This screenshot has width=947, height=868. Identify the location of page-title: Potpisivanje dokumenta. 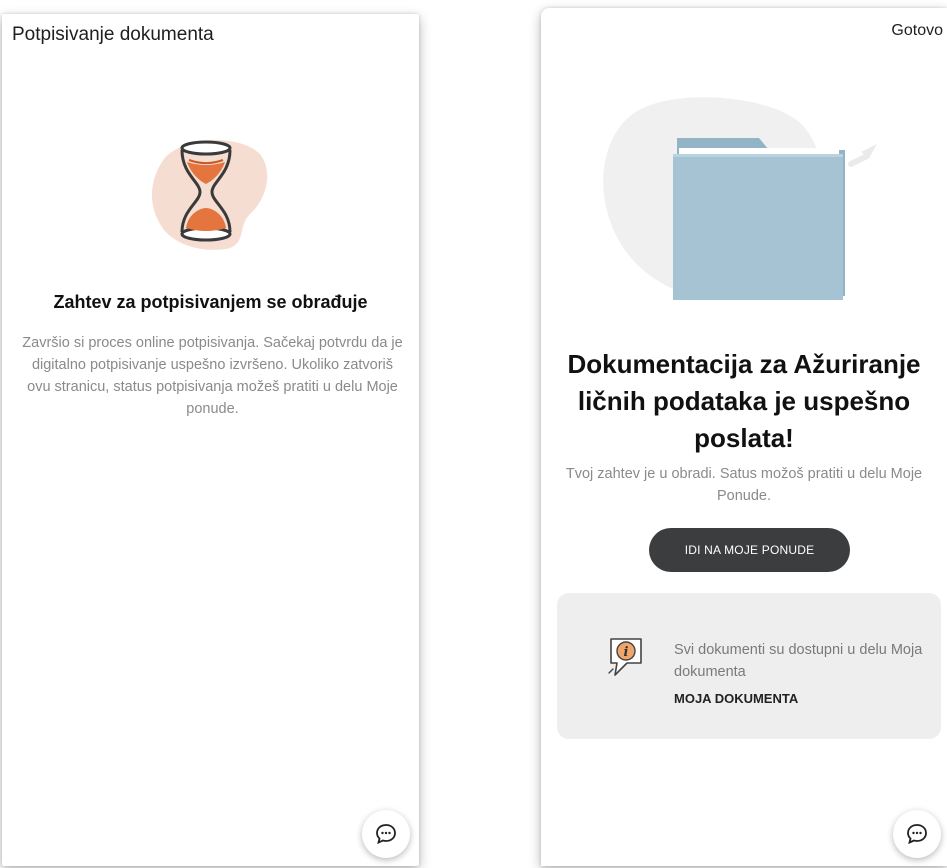
(113, 34).